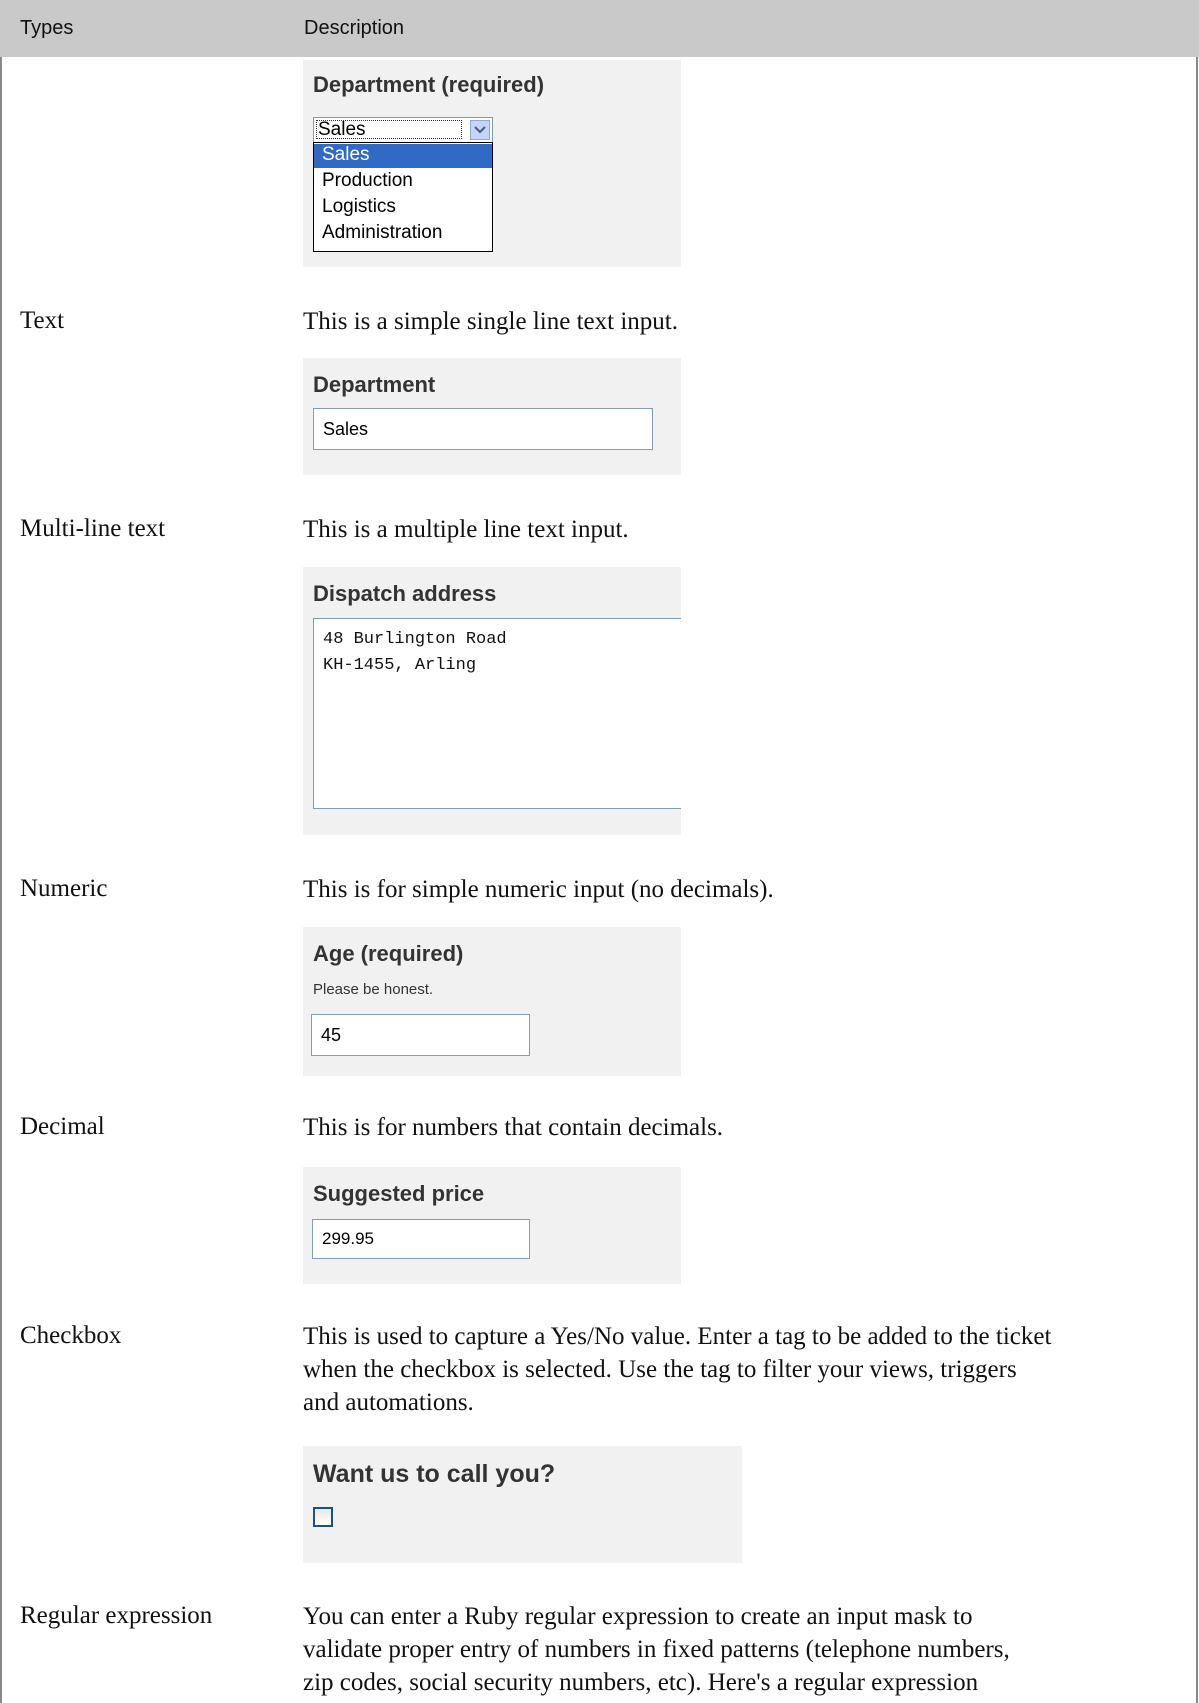  What do you see at coordinates (420, 1035) in the screenshot?
I see `age-number-input: 45` at bounding box center [420, 1035].